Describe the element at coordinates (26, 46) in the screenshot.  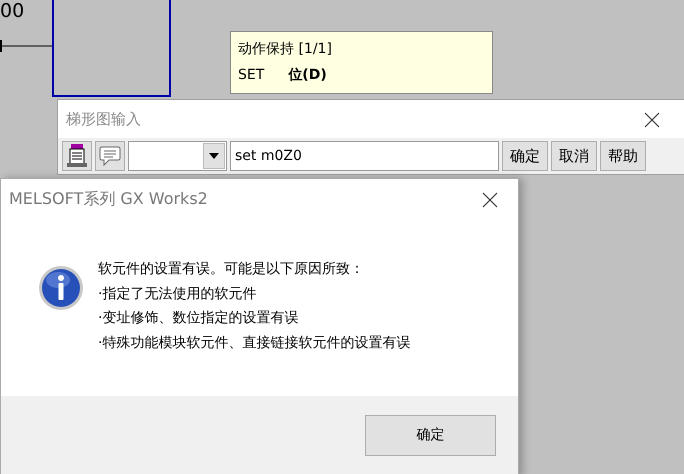
I see `rung-line` at that location.